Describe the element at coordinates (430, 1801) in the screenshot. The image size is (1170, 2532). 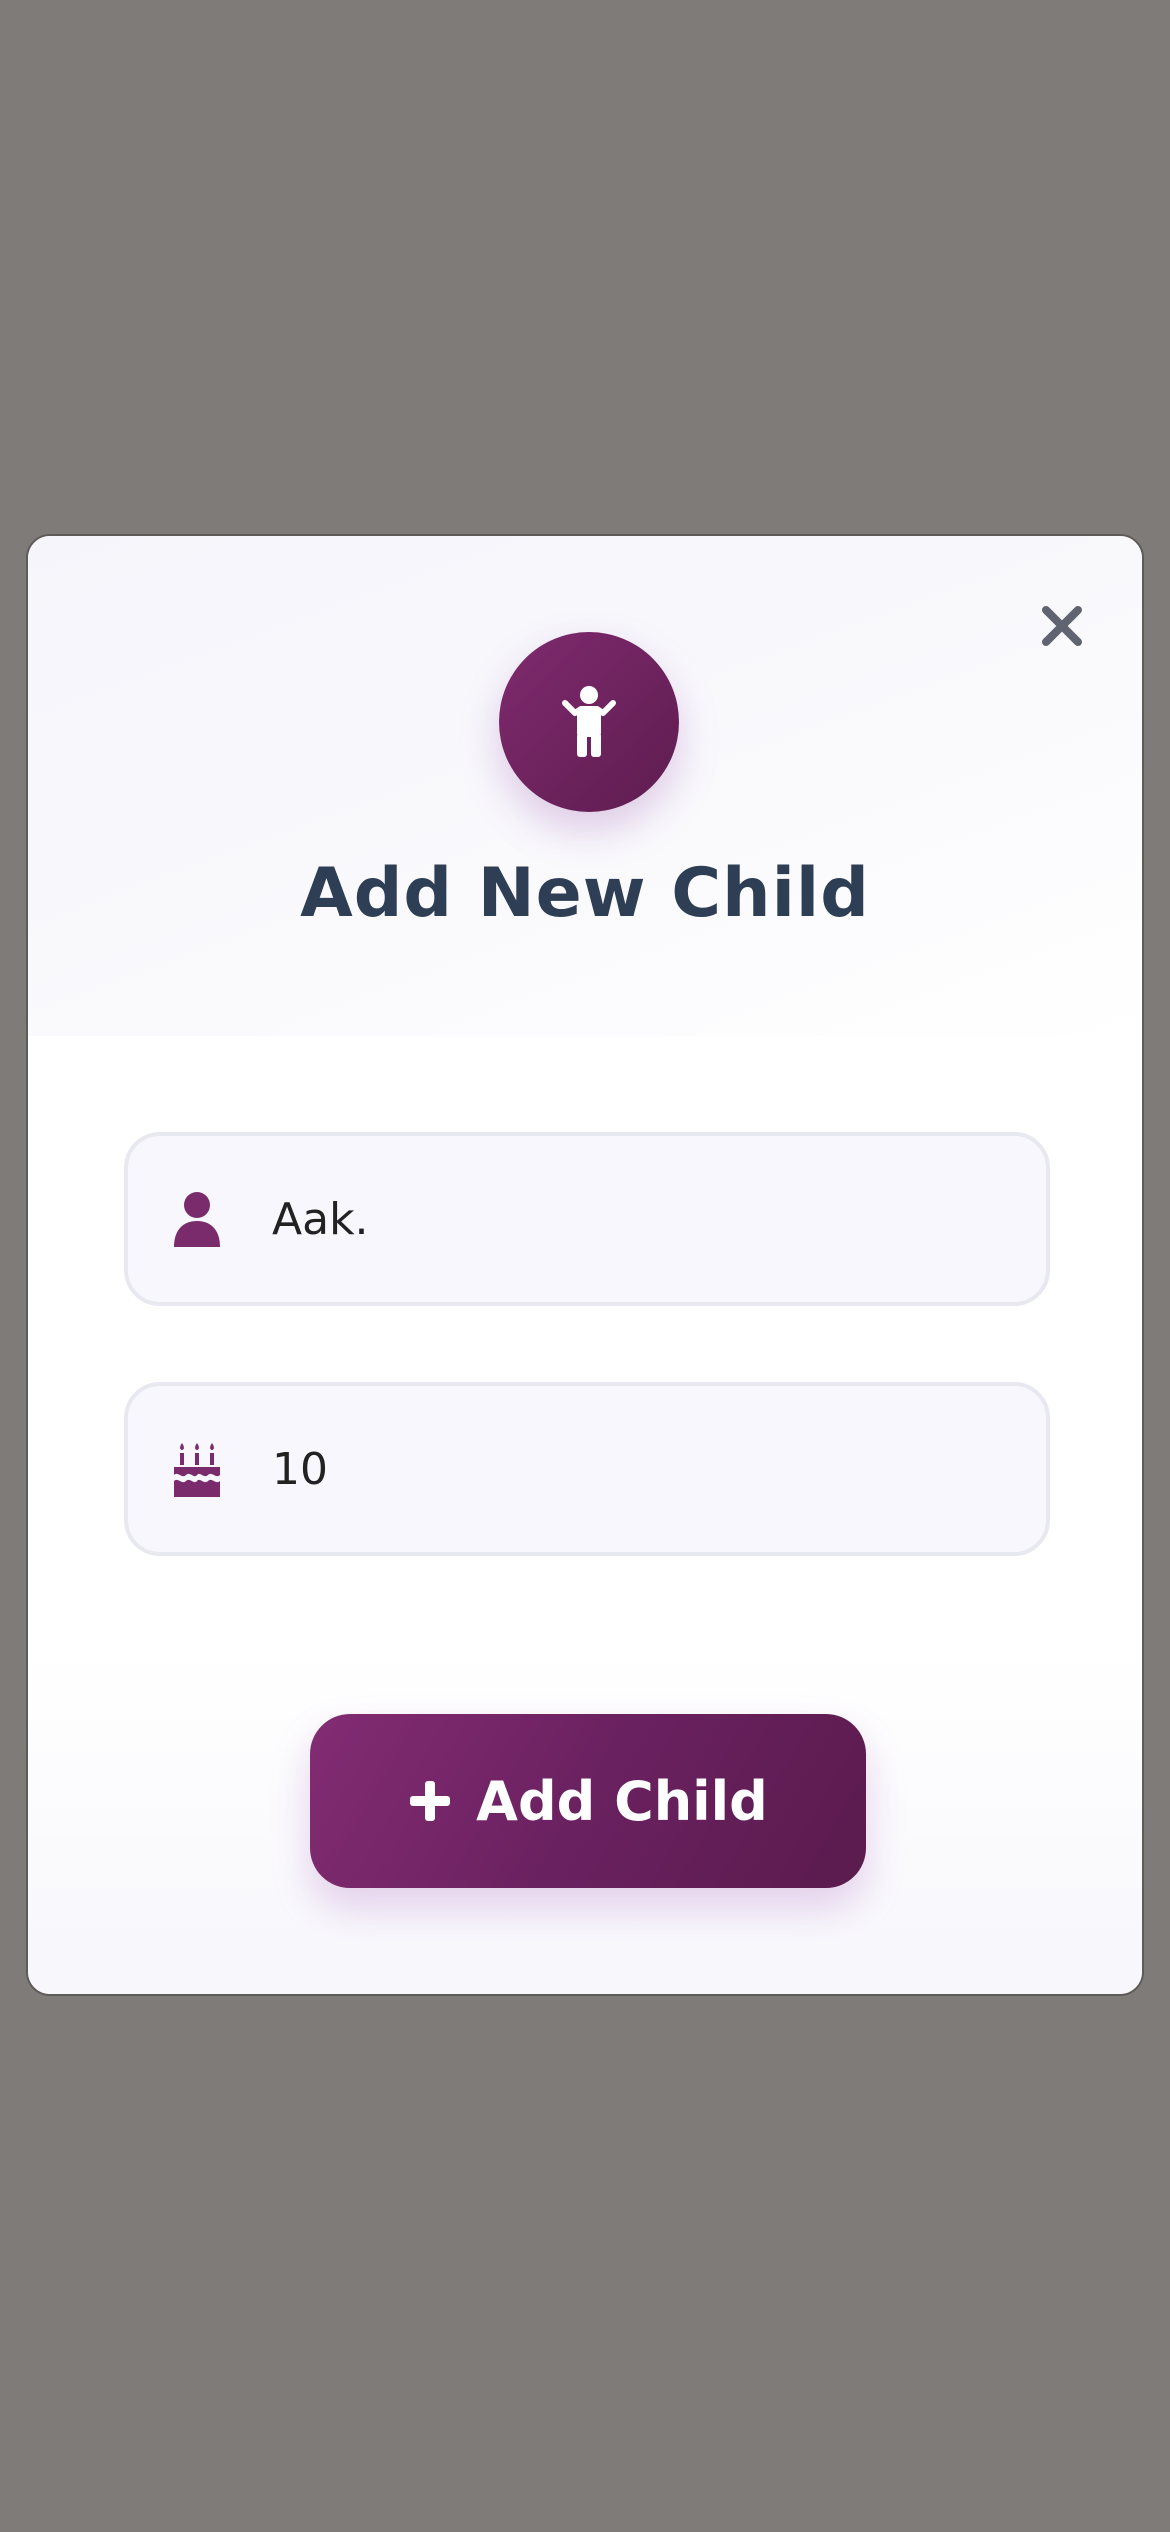
I see `plus-icon` at that location.